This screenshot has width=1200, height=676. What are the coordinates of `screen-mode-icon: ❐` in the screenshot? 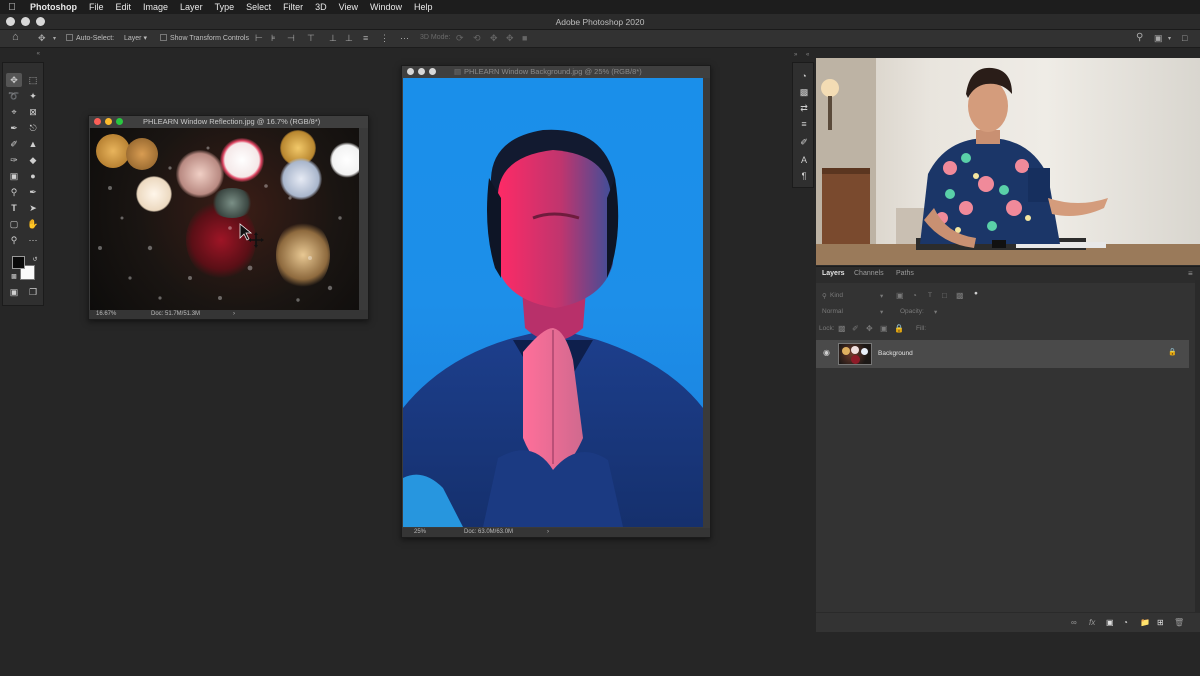 It's located at (33, 292).